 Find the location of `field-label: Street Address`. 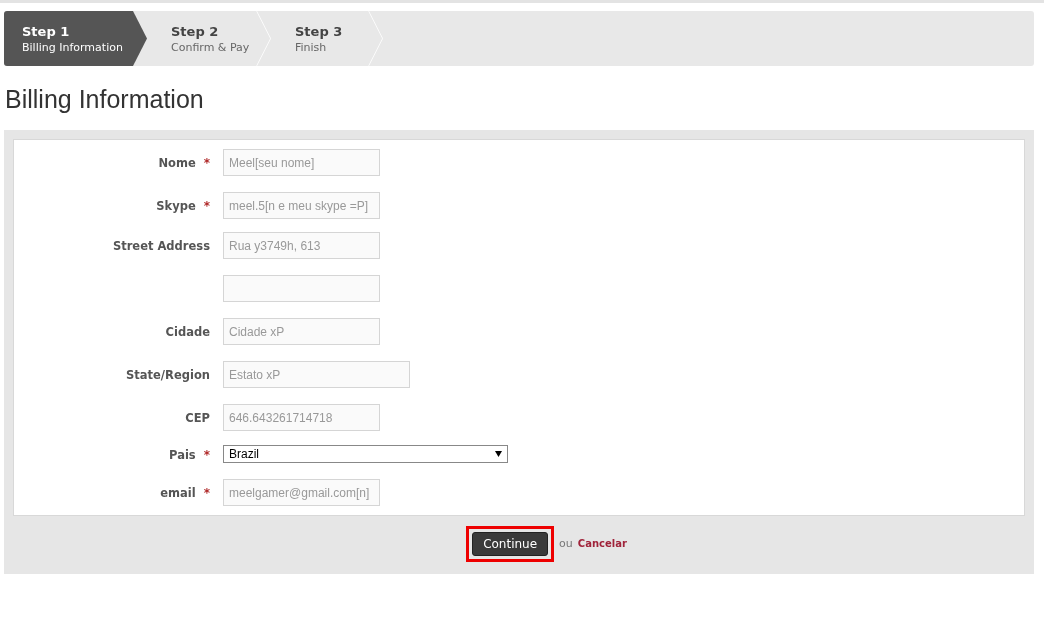

field-label: Street Address is located at coordinates (161, 245).